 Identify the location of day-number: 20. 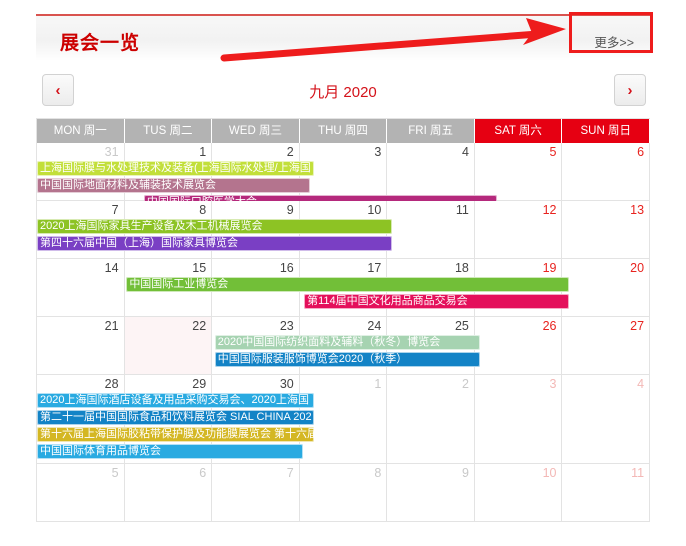
(637, 268).